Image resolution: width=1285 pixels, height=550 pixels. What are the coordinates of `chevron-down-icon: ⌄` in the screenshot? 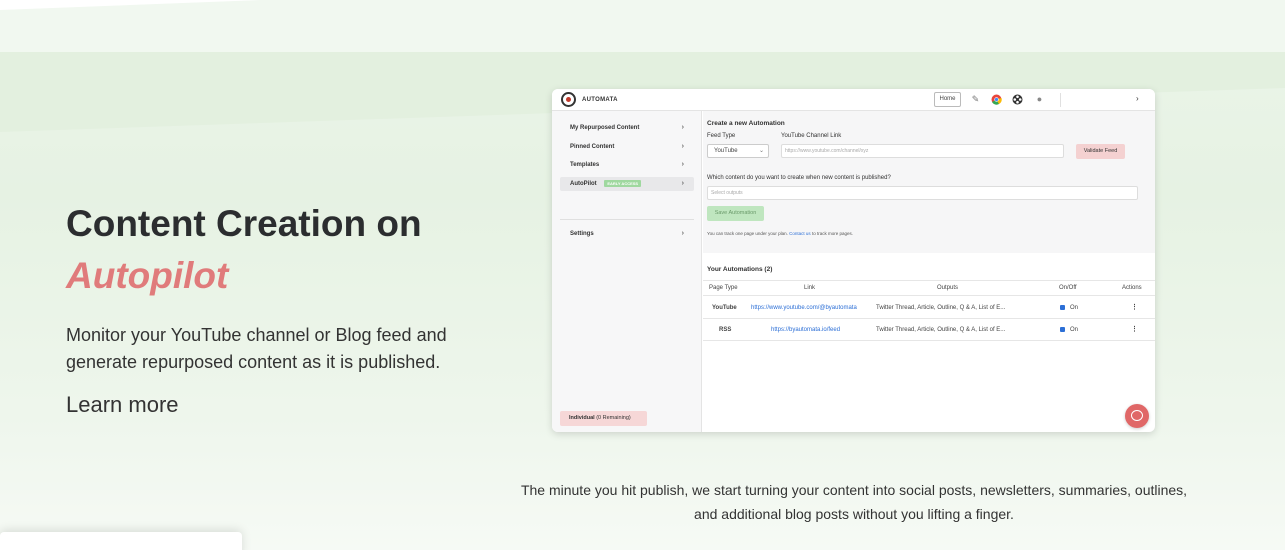 It's located at (761, 151).